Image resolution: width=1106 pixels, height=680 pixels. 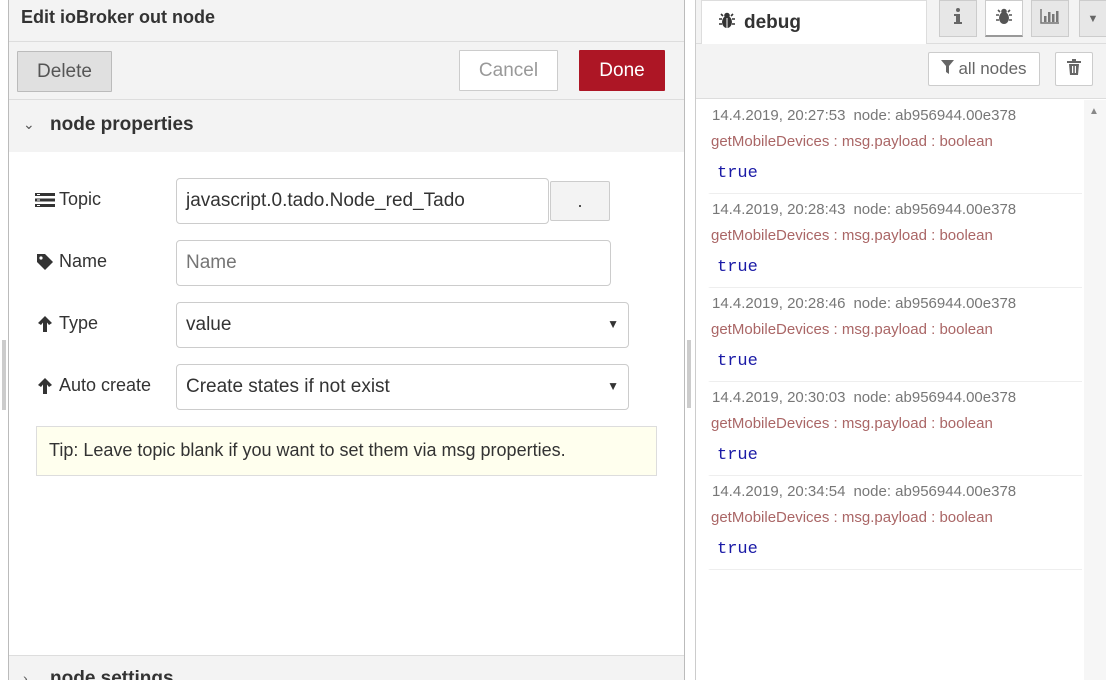 What do you see at coordinates (122, 124) in the screenshot?
I see `node-properties-label: node properties` at bounding box center [122, 124].